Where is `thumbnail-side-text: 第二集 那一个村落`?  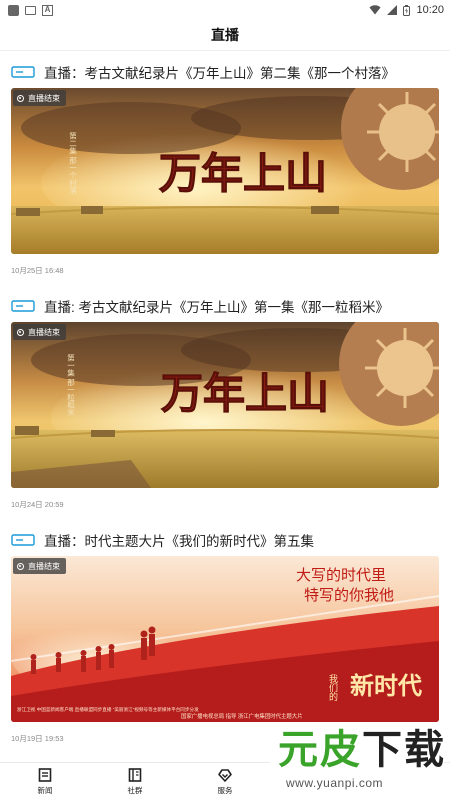 thumbnail-side-text: 第二集 那一个村落 is located at coordinates (72, 163).